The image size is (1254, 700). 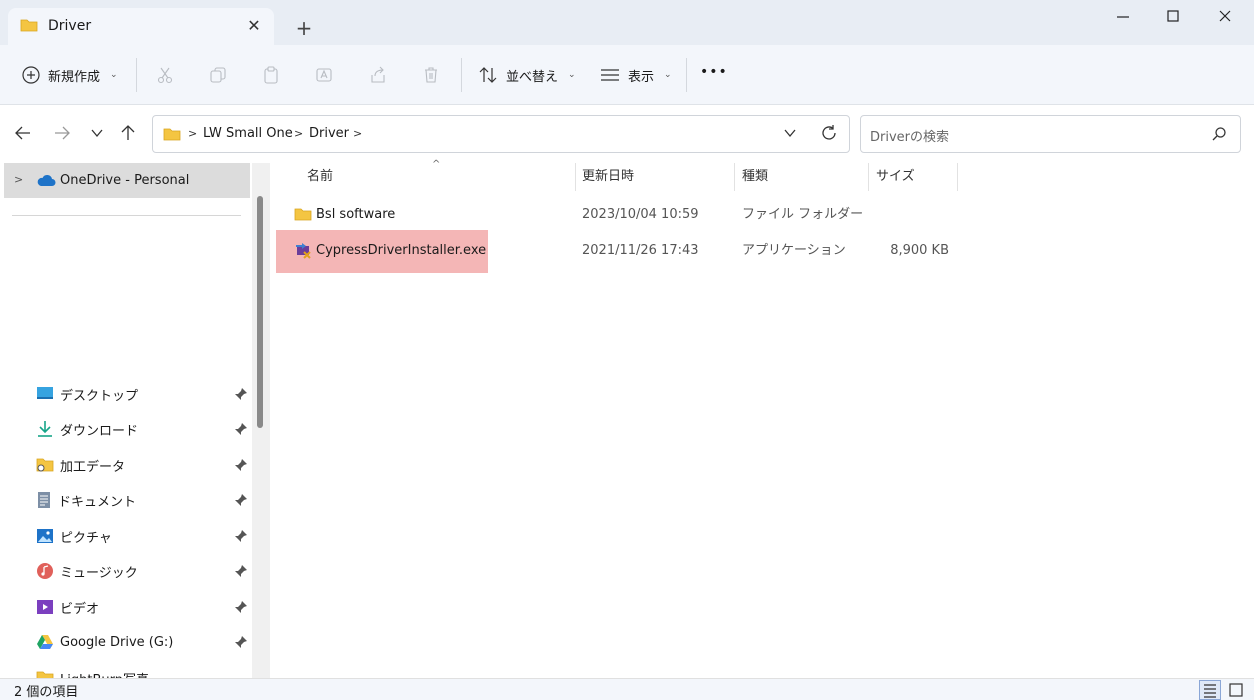 I want to click on sidebar-item-label: 加工データ, so click(x=93, y=467).